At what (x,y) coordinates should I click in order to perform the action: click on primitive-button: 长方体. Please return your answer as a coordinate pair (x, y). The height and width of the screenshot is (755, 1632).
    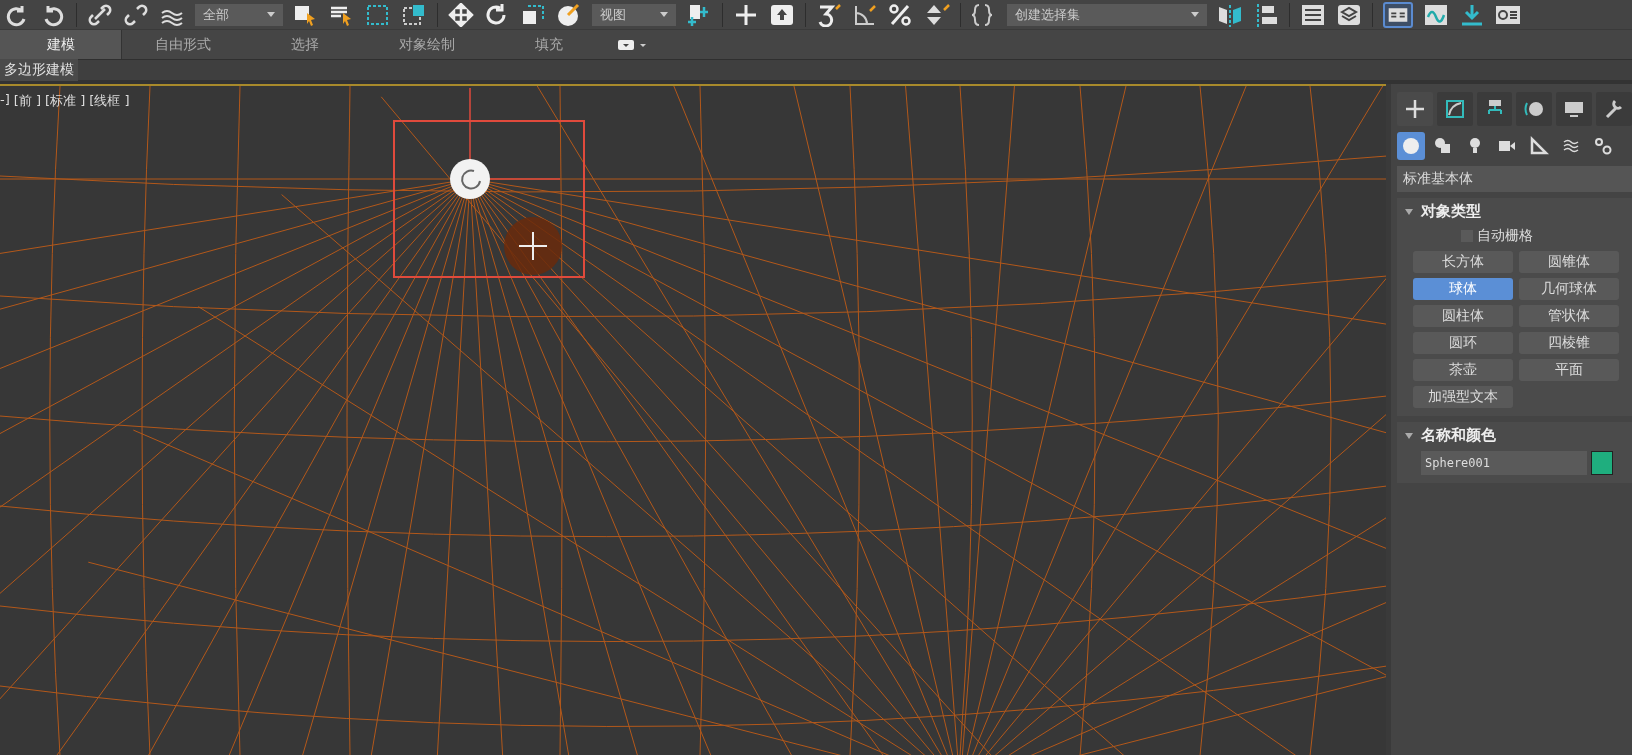
    Looking at the image, I should click on (1463, 262).